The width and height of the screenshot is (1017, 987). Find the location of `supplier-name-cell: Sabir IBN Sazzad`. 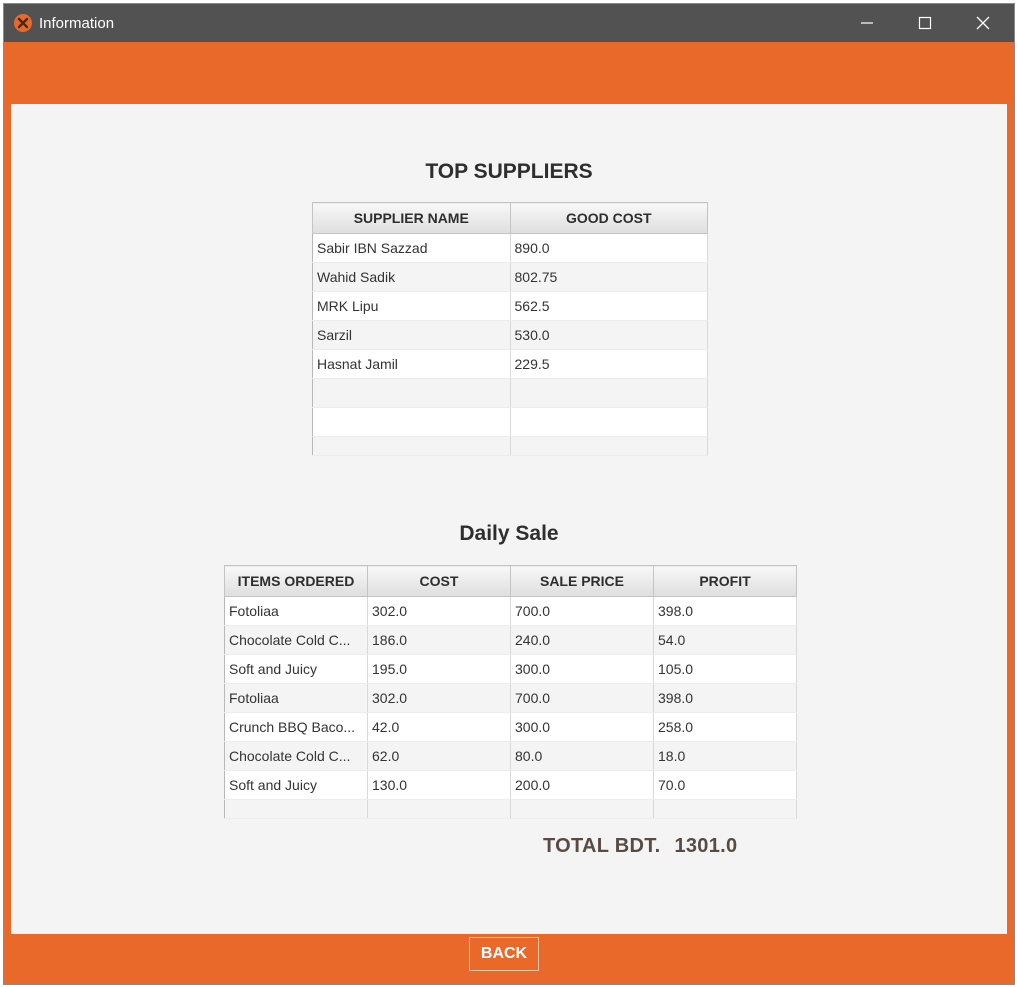

supplier-name-cell: Sabir IBN Sazzad is located at coordinates (411, 248).